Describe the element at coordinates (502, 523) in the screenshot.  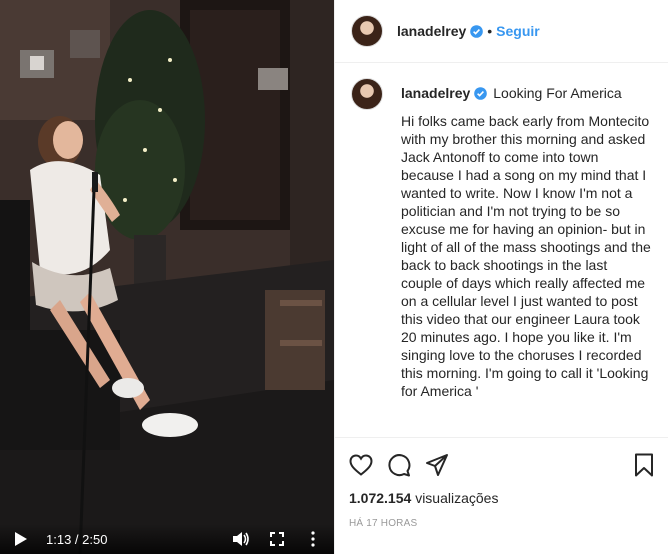
I see `post-timestamp: HÁ 17 HORAS` at that location.